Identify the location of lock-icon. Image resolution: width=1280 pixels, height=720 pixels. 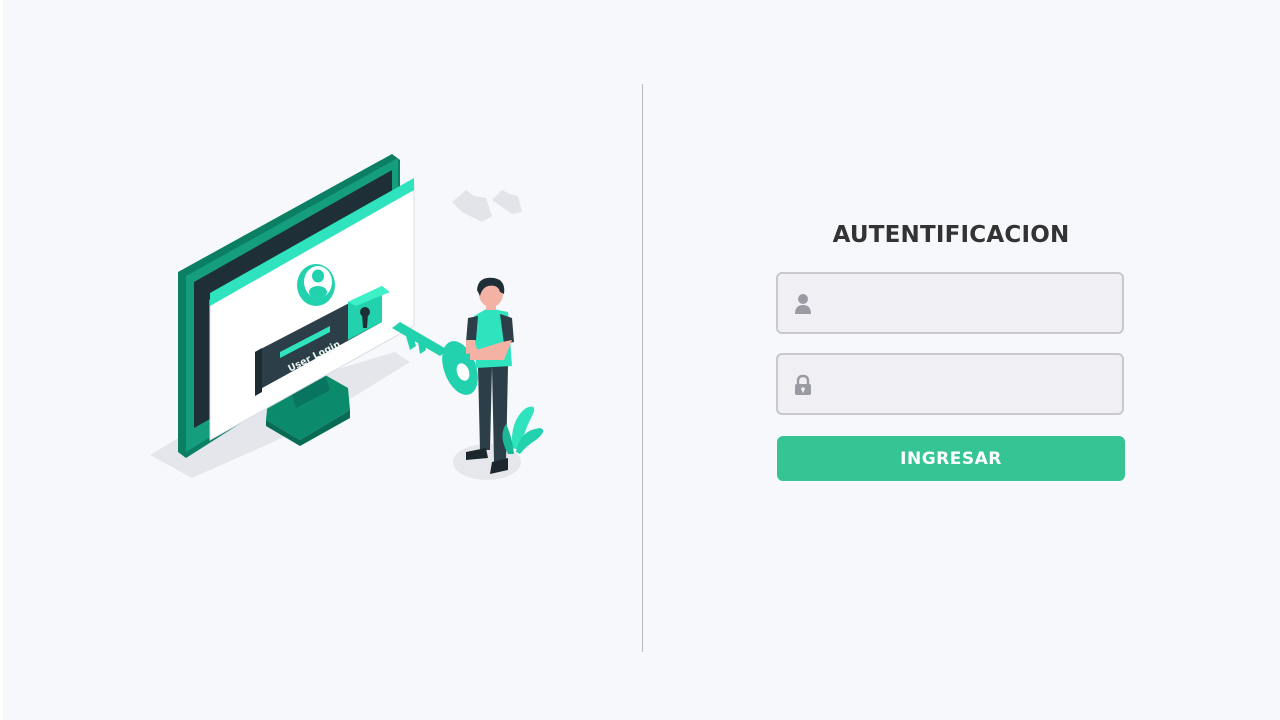
(803, 384).